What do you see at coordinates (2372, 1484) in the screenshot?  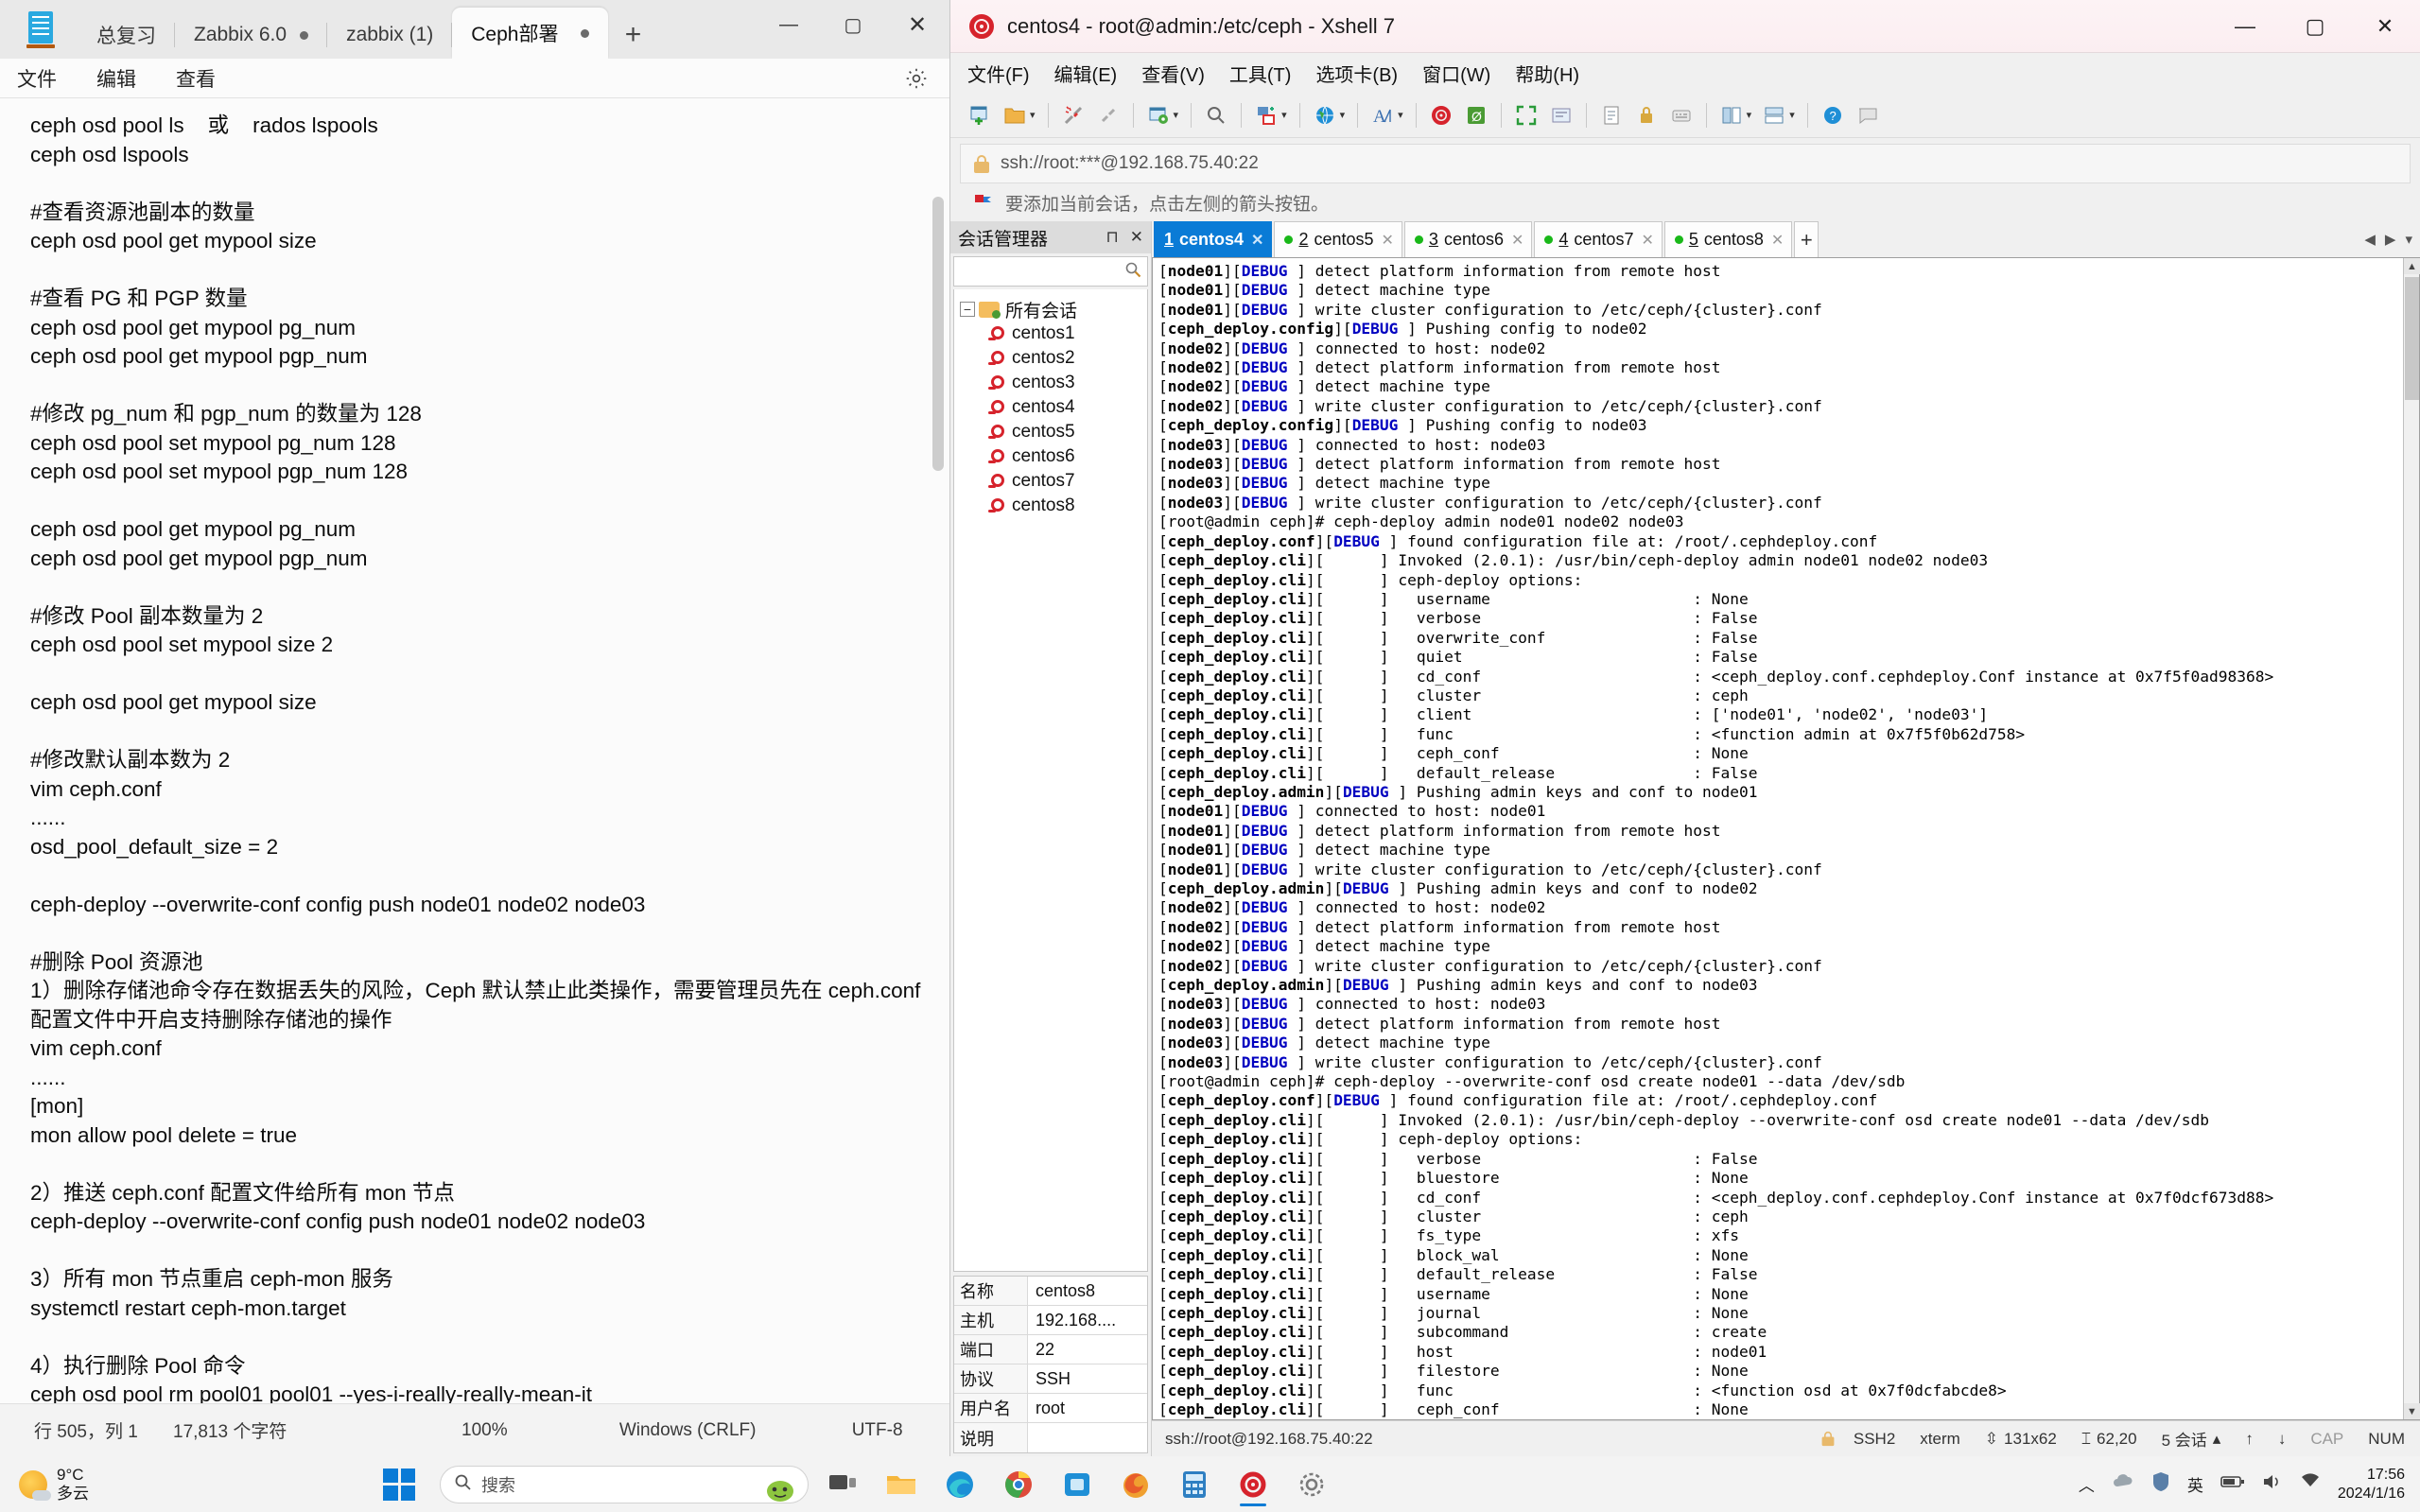 I see `taskbar-clock: 17:56 2024/1/16` at bounding box center [2372, 1484].